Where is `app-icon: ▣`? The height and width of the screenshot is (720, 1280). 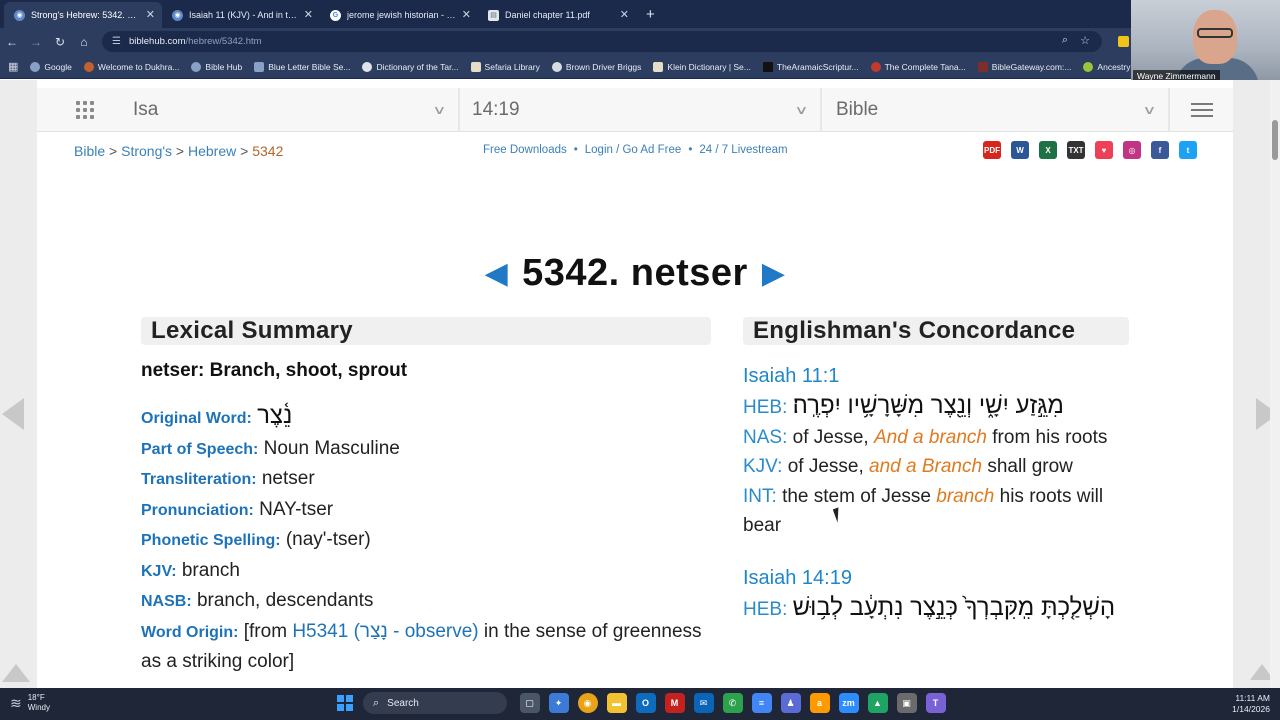 app-icon: ▣ is located at coordinates (906, 703).